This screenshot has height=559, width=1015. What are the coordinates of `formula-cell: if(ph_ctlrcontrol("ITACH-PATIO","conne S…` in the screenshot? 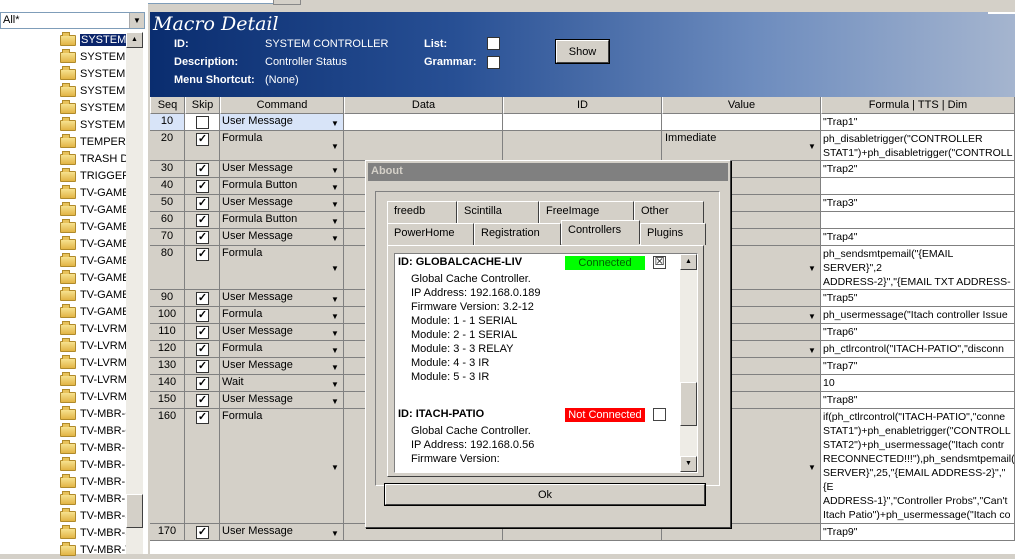 It's located at (918, 466).